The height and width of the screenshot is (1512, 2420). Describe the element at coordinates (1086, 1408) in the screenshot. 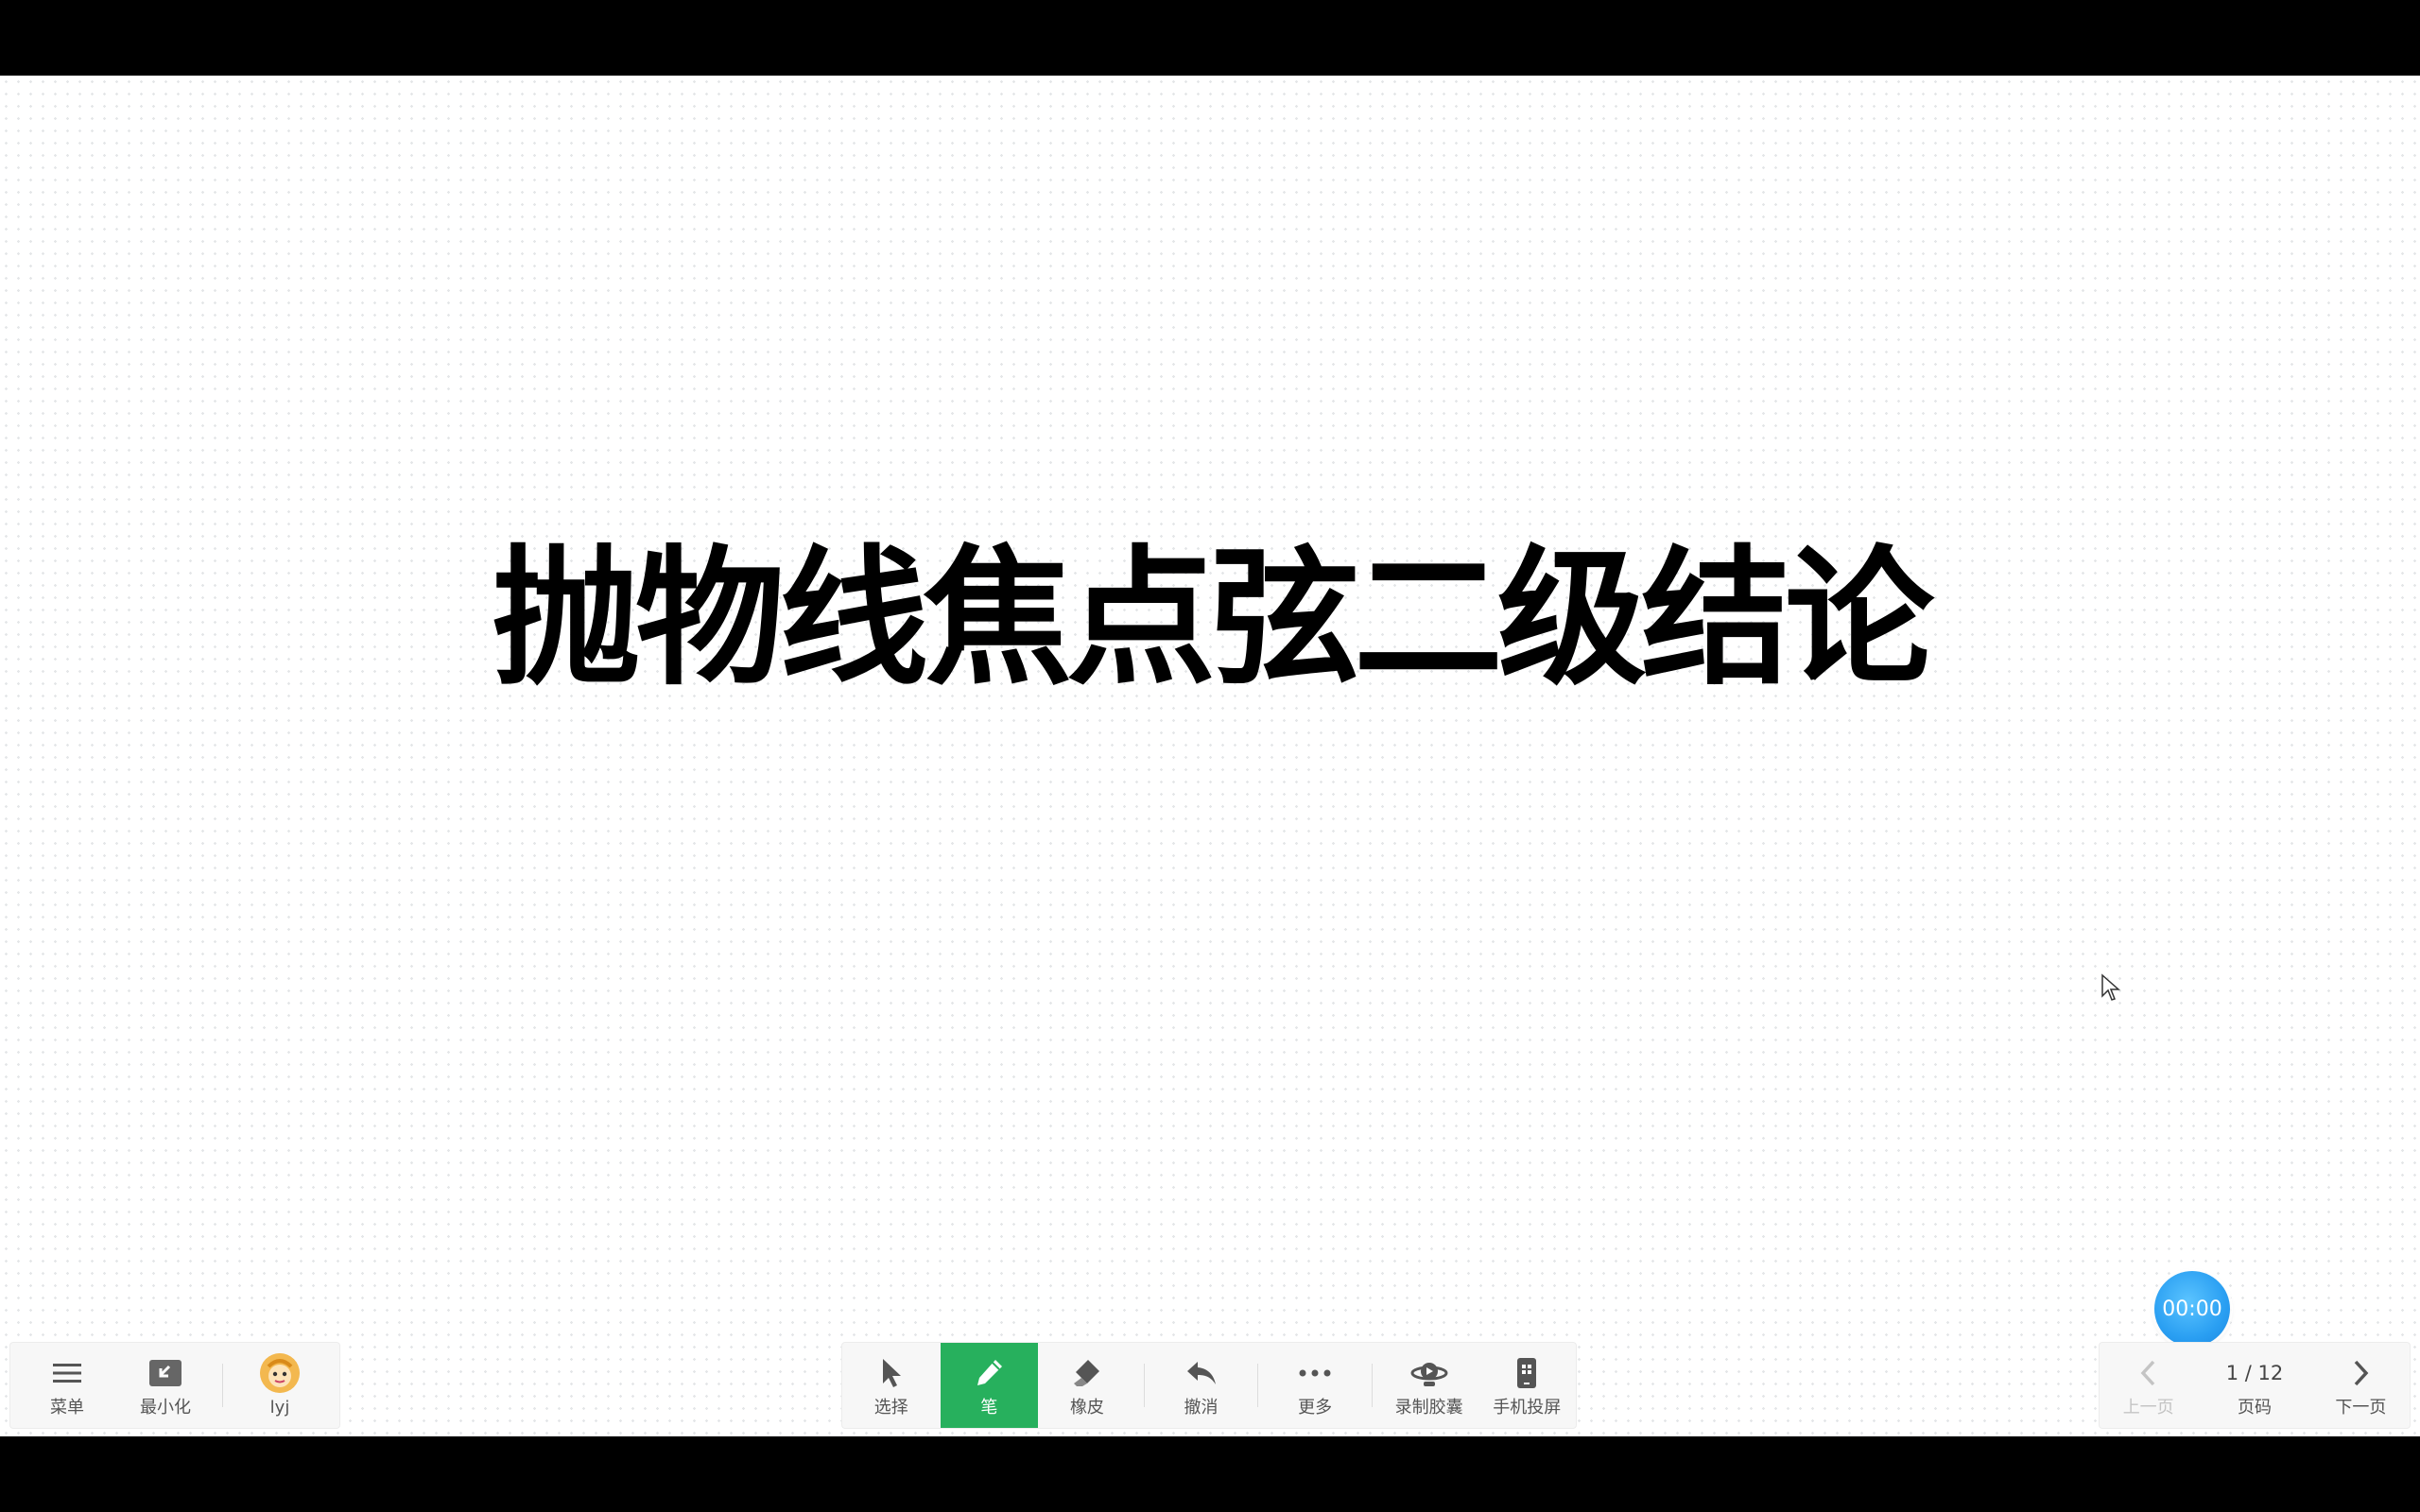

I see `eraser-label: 橡皮` at that location.